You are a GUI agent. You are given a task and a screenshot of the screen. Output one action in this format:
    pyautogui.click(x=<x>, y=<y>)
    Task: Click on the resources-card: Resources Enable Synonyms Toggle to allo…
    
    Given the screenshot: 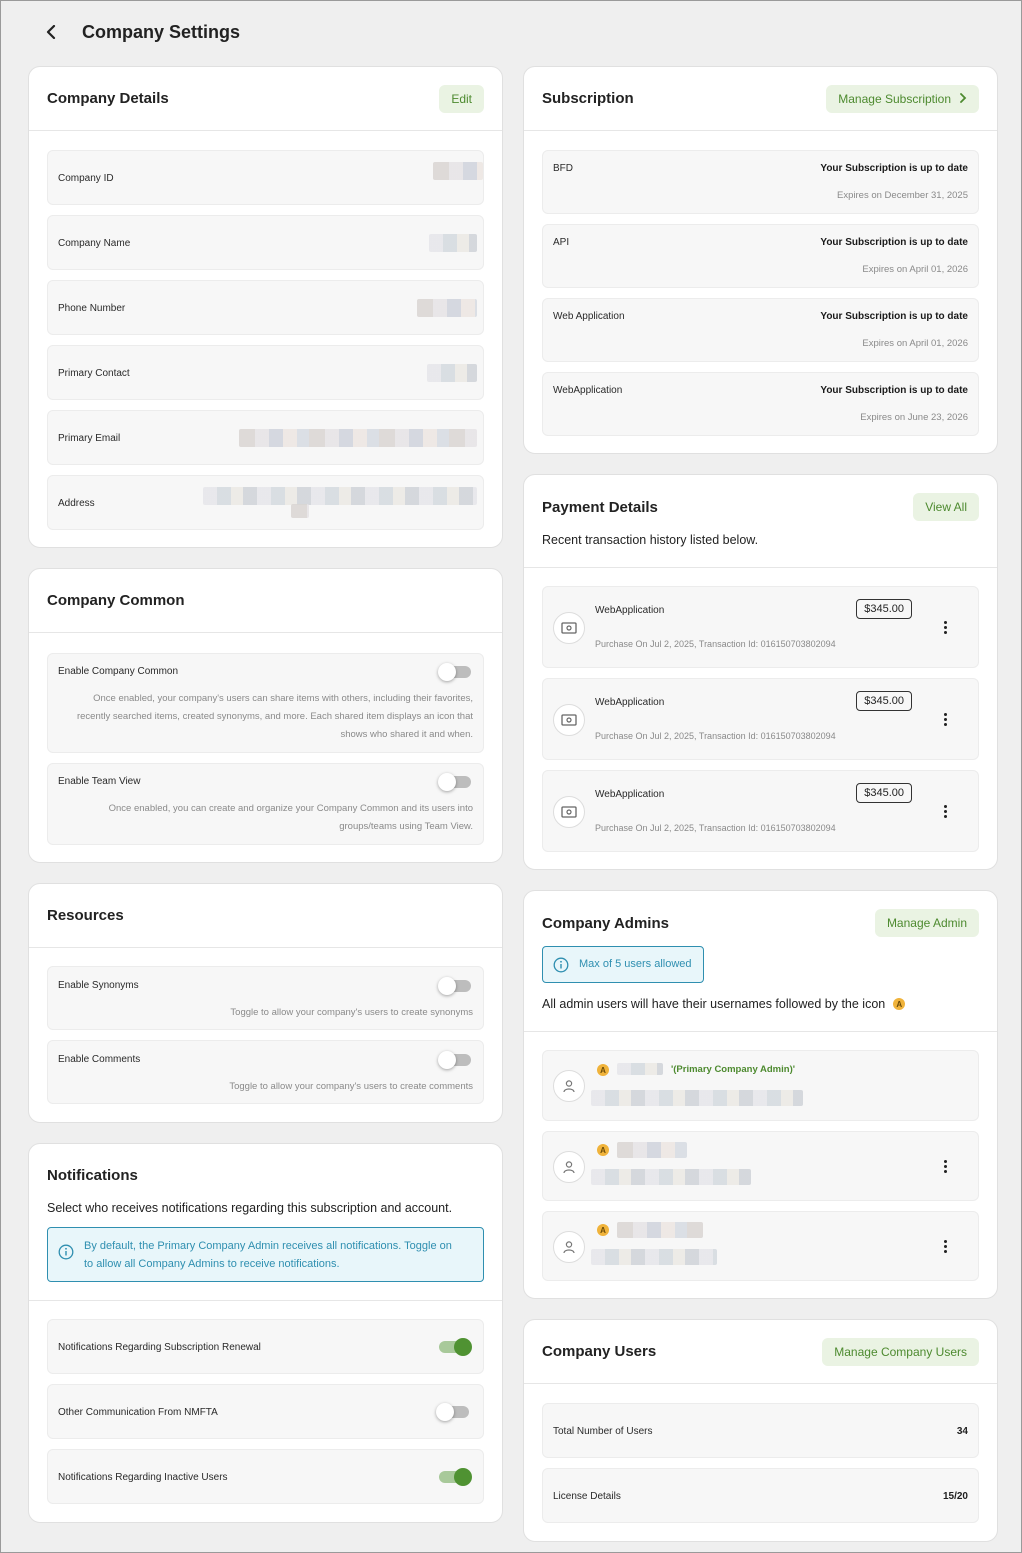 What is the action you would take?
    pyautogui.click(x=265, y=1003)
    